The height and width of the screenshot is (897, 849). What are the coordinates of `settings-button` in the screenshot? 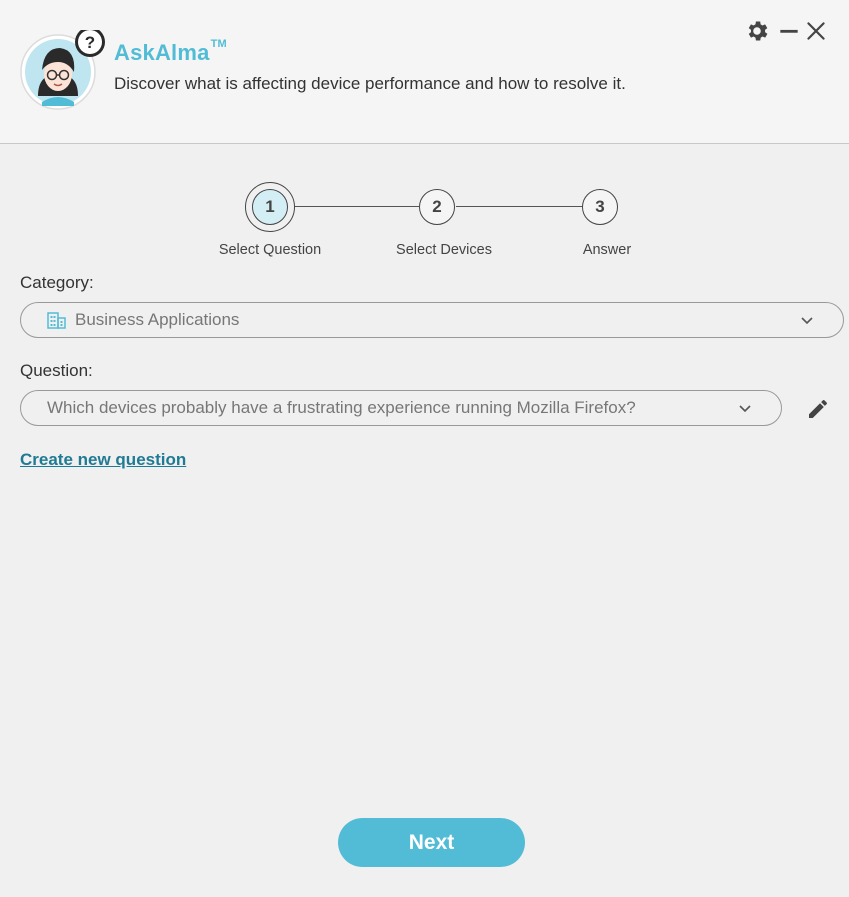 It's located at (757, 31).